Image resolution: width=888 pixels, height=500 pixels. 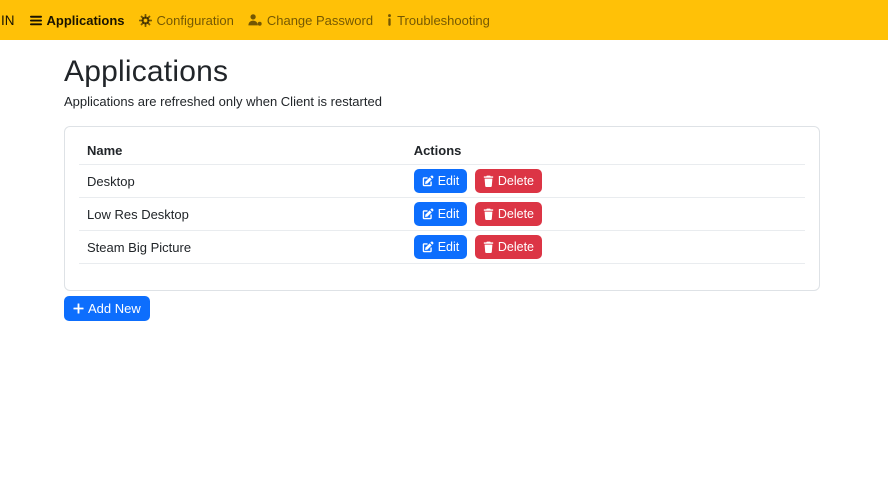 I want to click on nav-item-label: Troubleshooting, so click(x=443, y=20).